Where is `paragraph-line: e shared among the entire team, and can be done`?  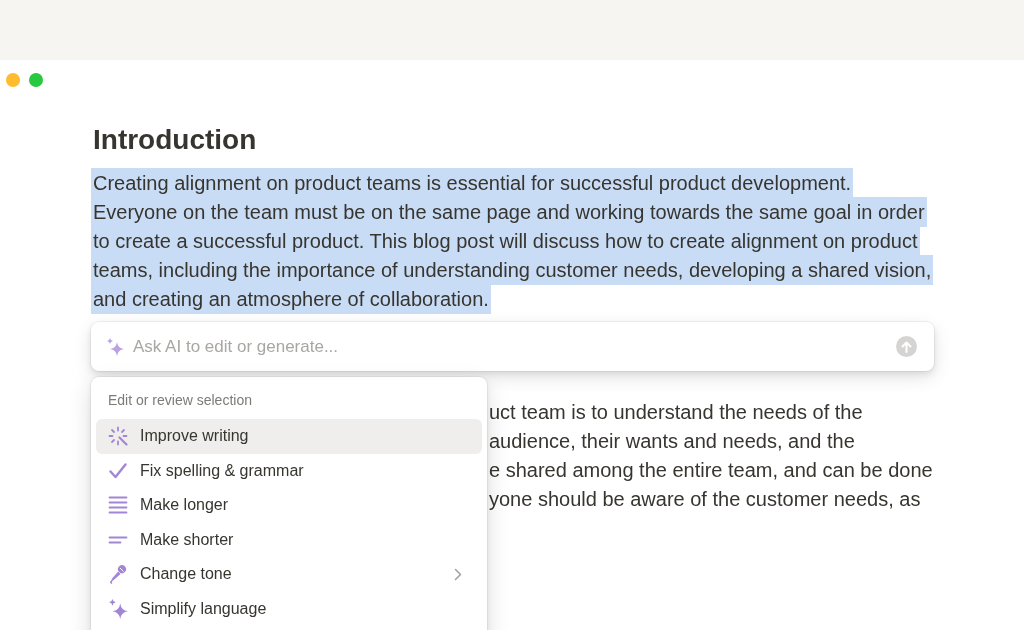
paragraph-line: e shared among the entire team, and can be done is located at coordinates (711, 470).